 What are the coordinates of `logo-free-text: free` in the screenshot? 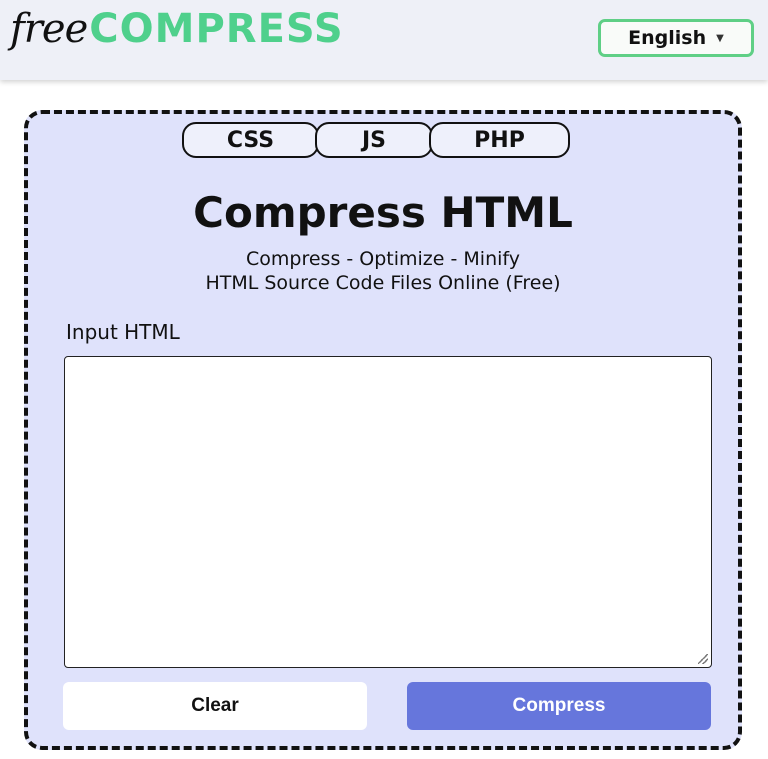 It's located at (49, 29).